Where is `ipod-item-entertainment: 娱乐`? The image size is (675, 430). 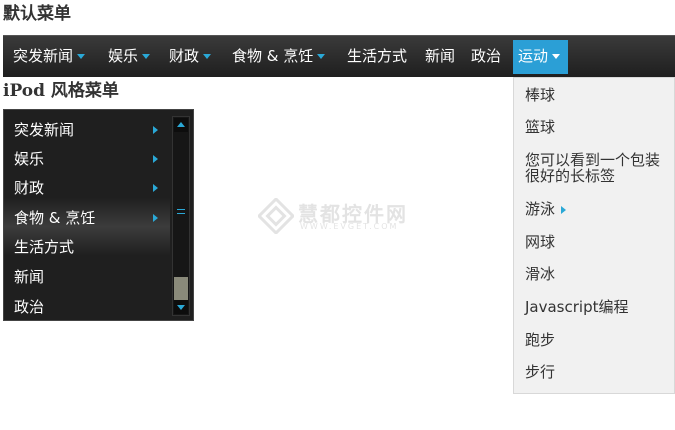 ipod-item-entertainment: 娱乐 is located at coordinates (89, 159).